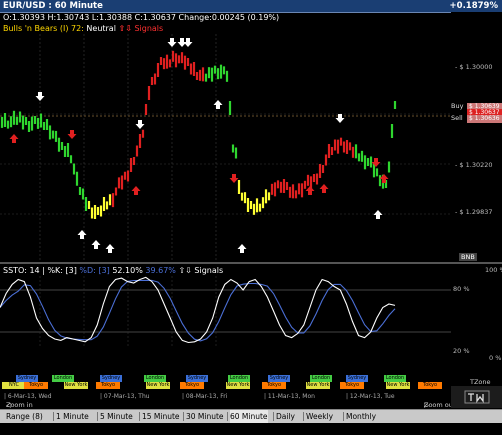 Image resolution: width=502 pixels, height=435 pixels. I want to click on change-value: Change:0.00245 (0.19%), so click(229, 17).